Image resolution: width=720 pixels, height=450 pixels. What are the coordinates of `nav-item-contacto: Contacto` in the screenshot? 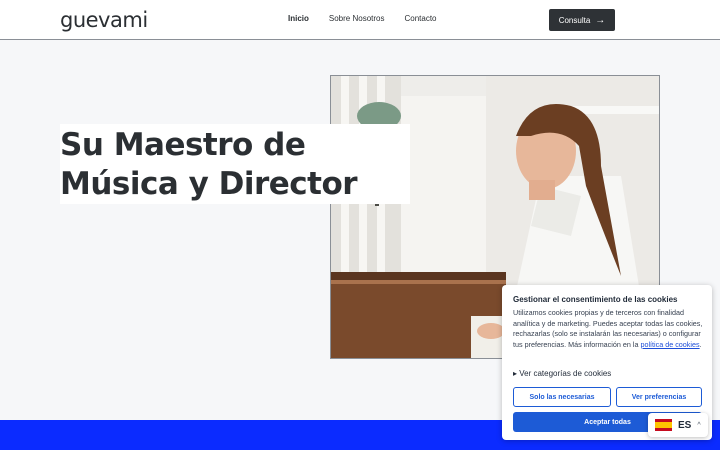 It's located at (420, 18).